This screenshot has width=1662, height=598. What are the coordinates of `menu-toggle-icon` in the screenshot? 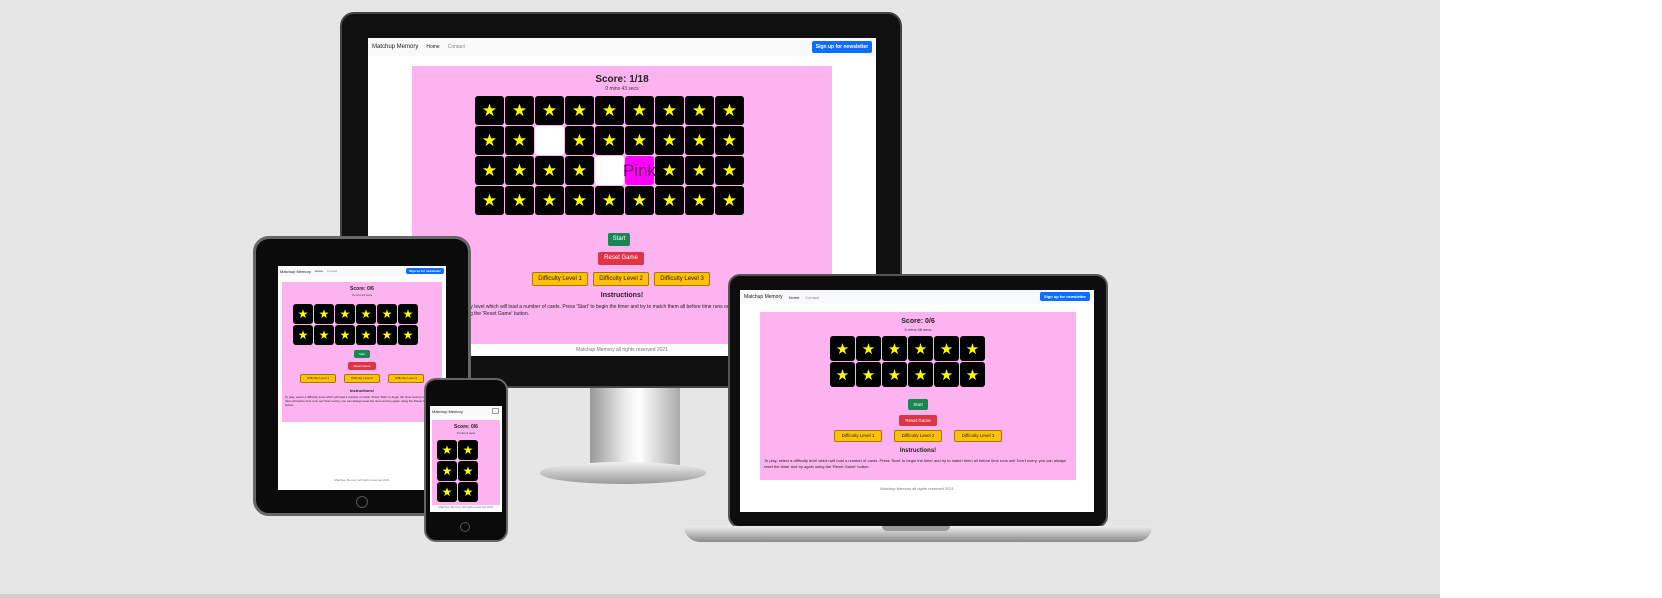 It's located at (495, 411).